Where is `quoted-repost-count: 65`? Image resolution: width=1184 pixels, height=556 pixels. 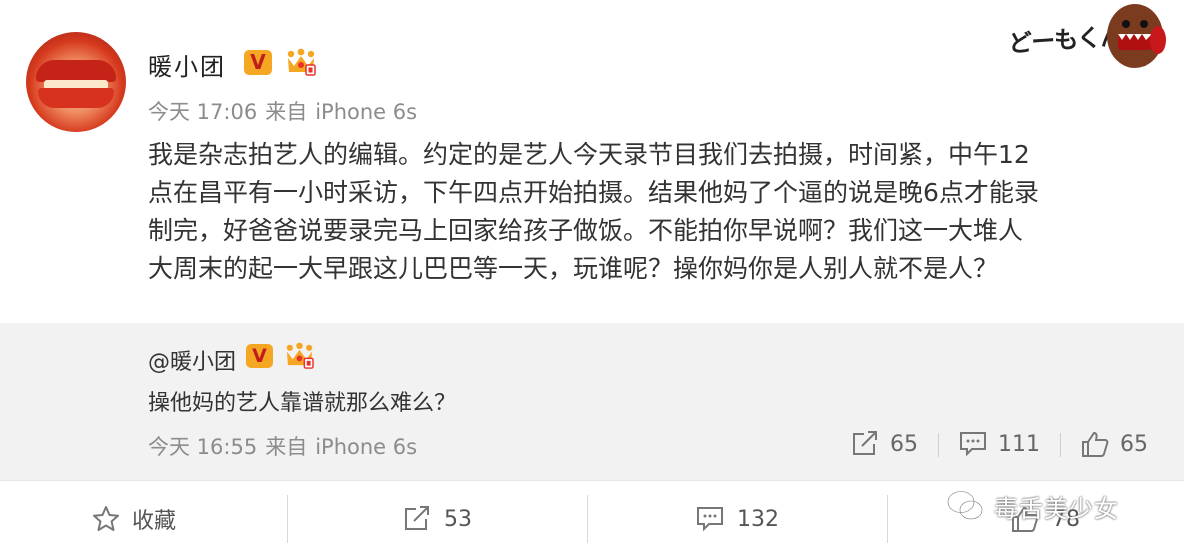 quoted-repost-count: 65 is located at coordinates (904, 444).